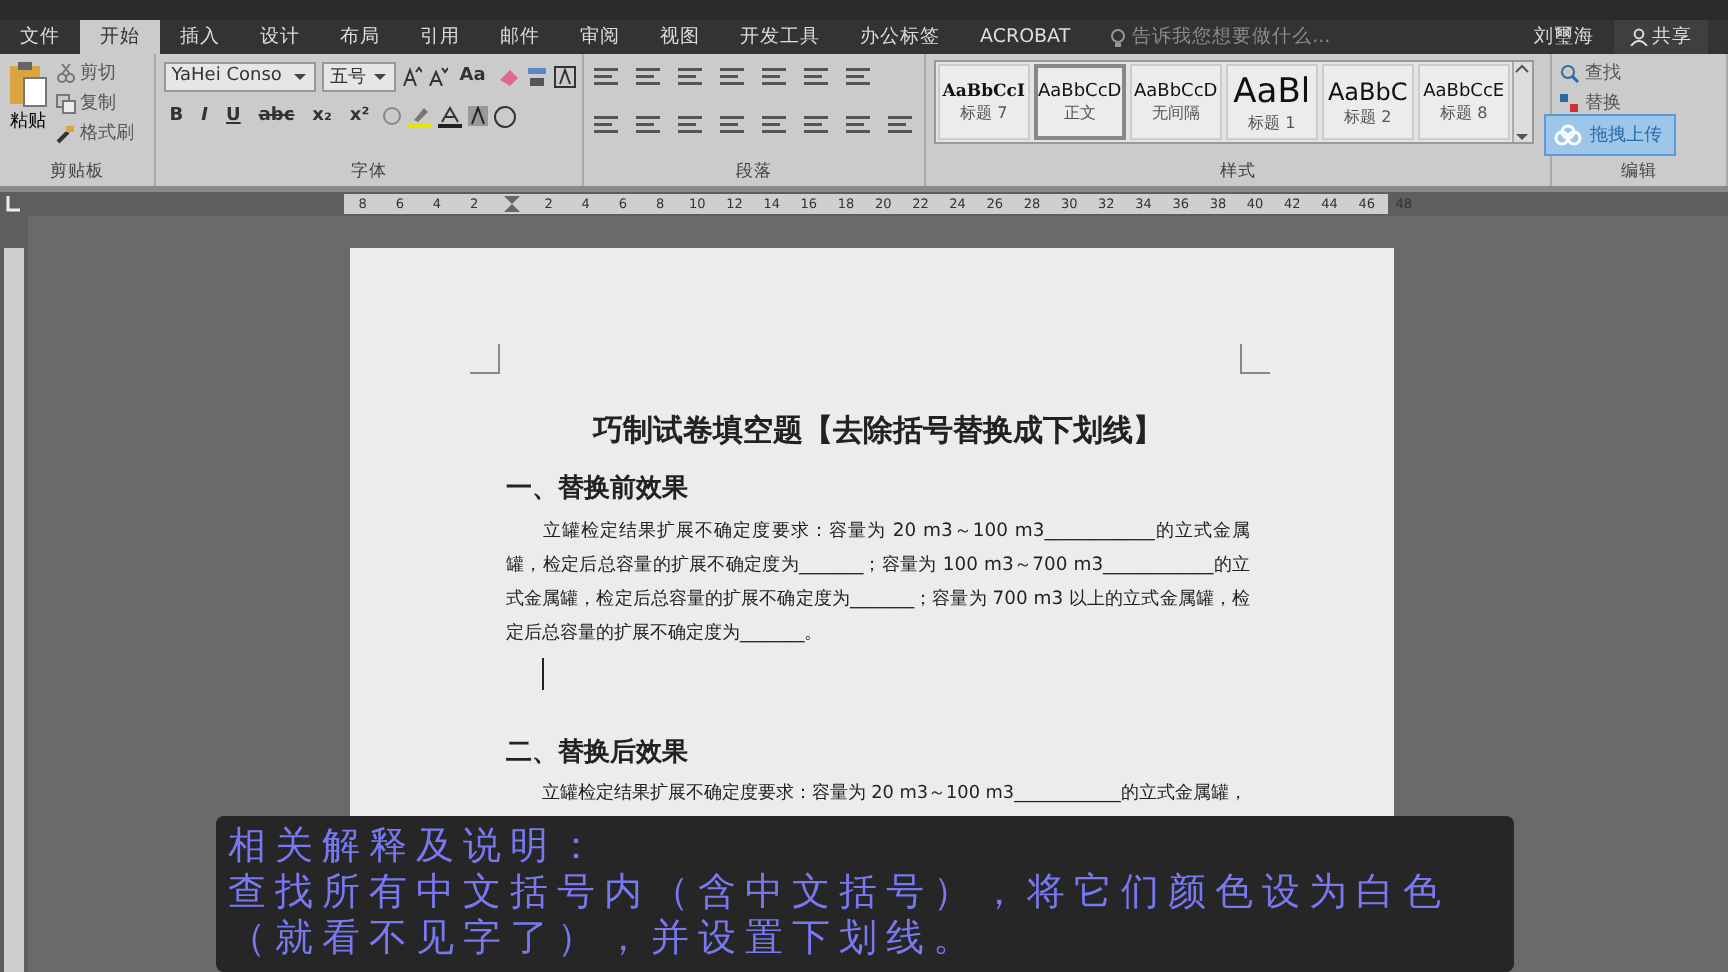 This screenshot has height=972, width=1728. I want to click on replace-button: 替换, so click(1590, 103).